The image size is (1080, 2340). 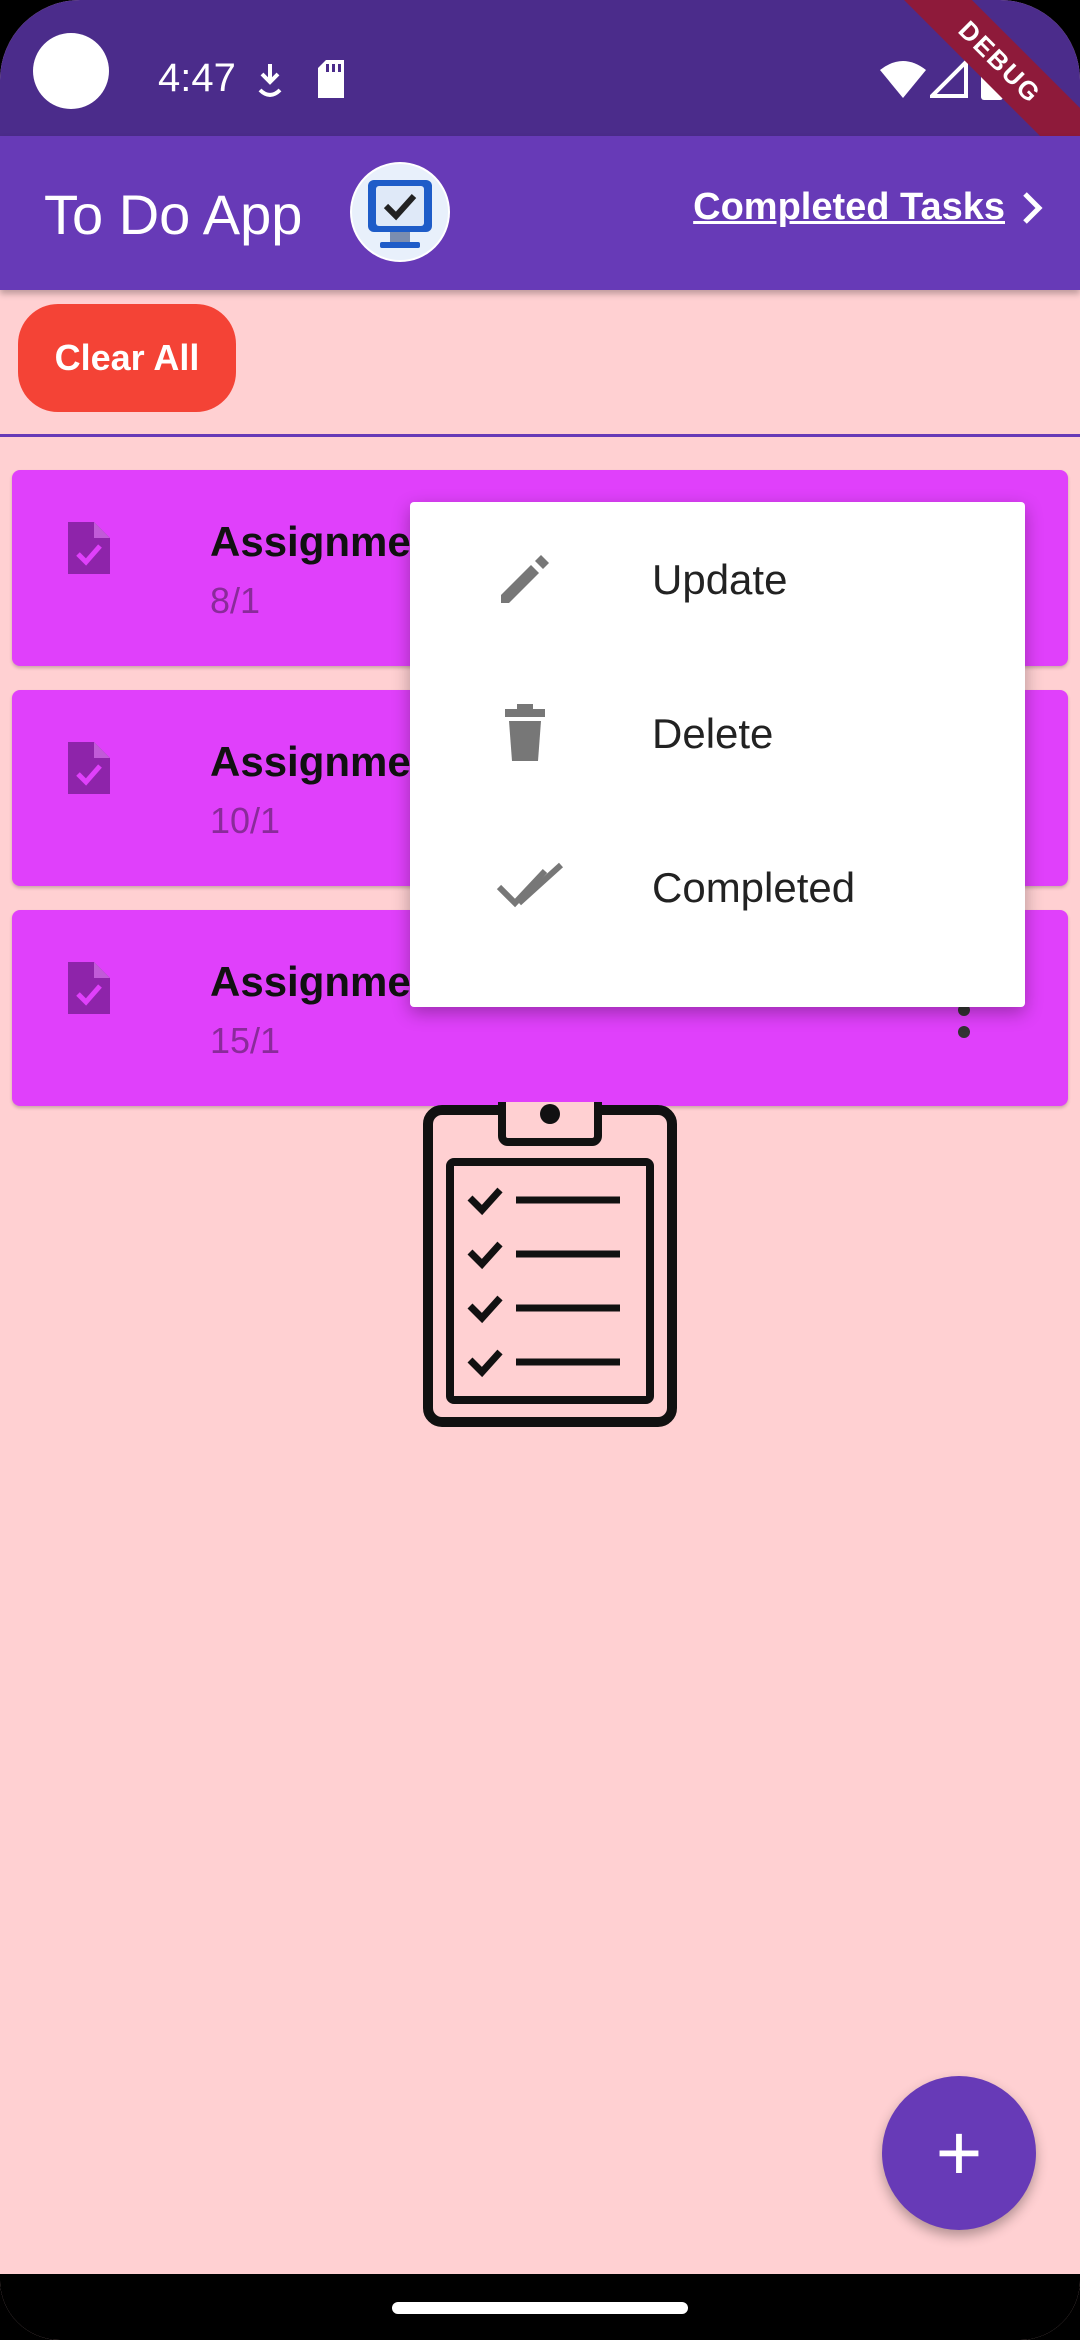 What do you see at coordinates (71, 71) in the screenshot?
I see `camera-cutout` at bounding box center [71, 71].